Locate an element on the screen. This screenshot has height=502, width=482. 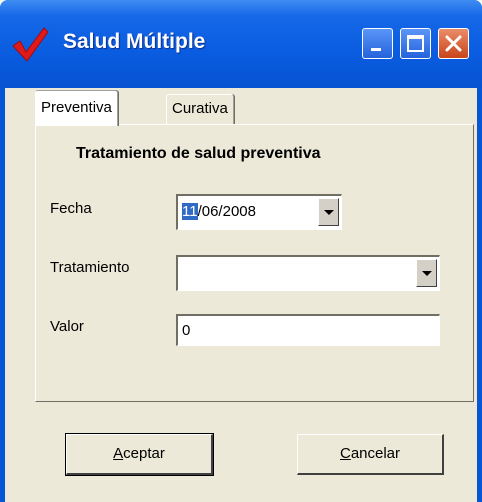
fecha-value: 11/06/2008 is located at coordinates (219, 211).